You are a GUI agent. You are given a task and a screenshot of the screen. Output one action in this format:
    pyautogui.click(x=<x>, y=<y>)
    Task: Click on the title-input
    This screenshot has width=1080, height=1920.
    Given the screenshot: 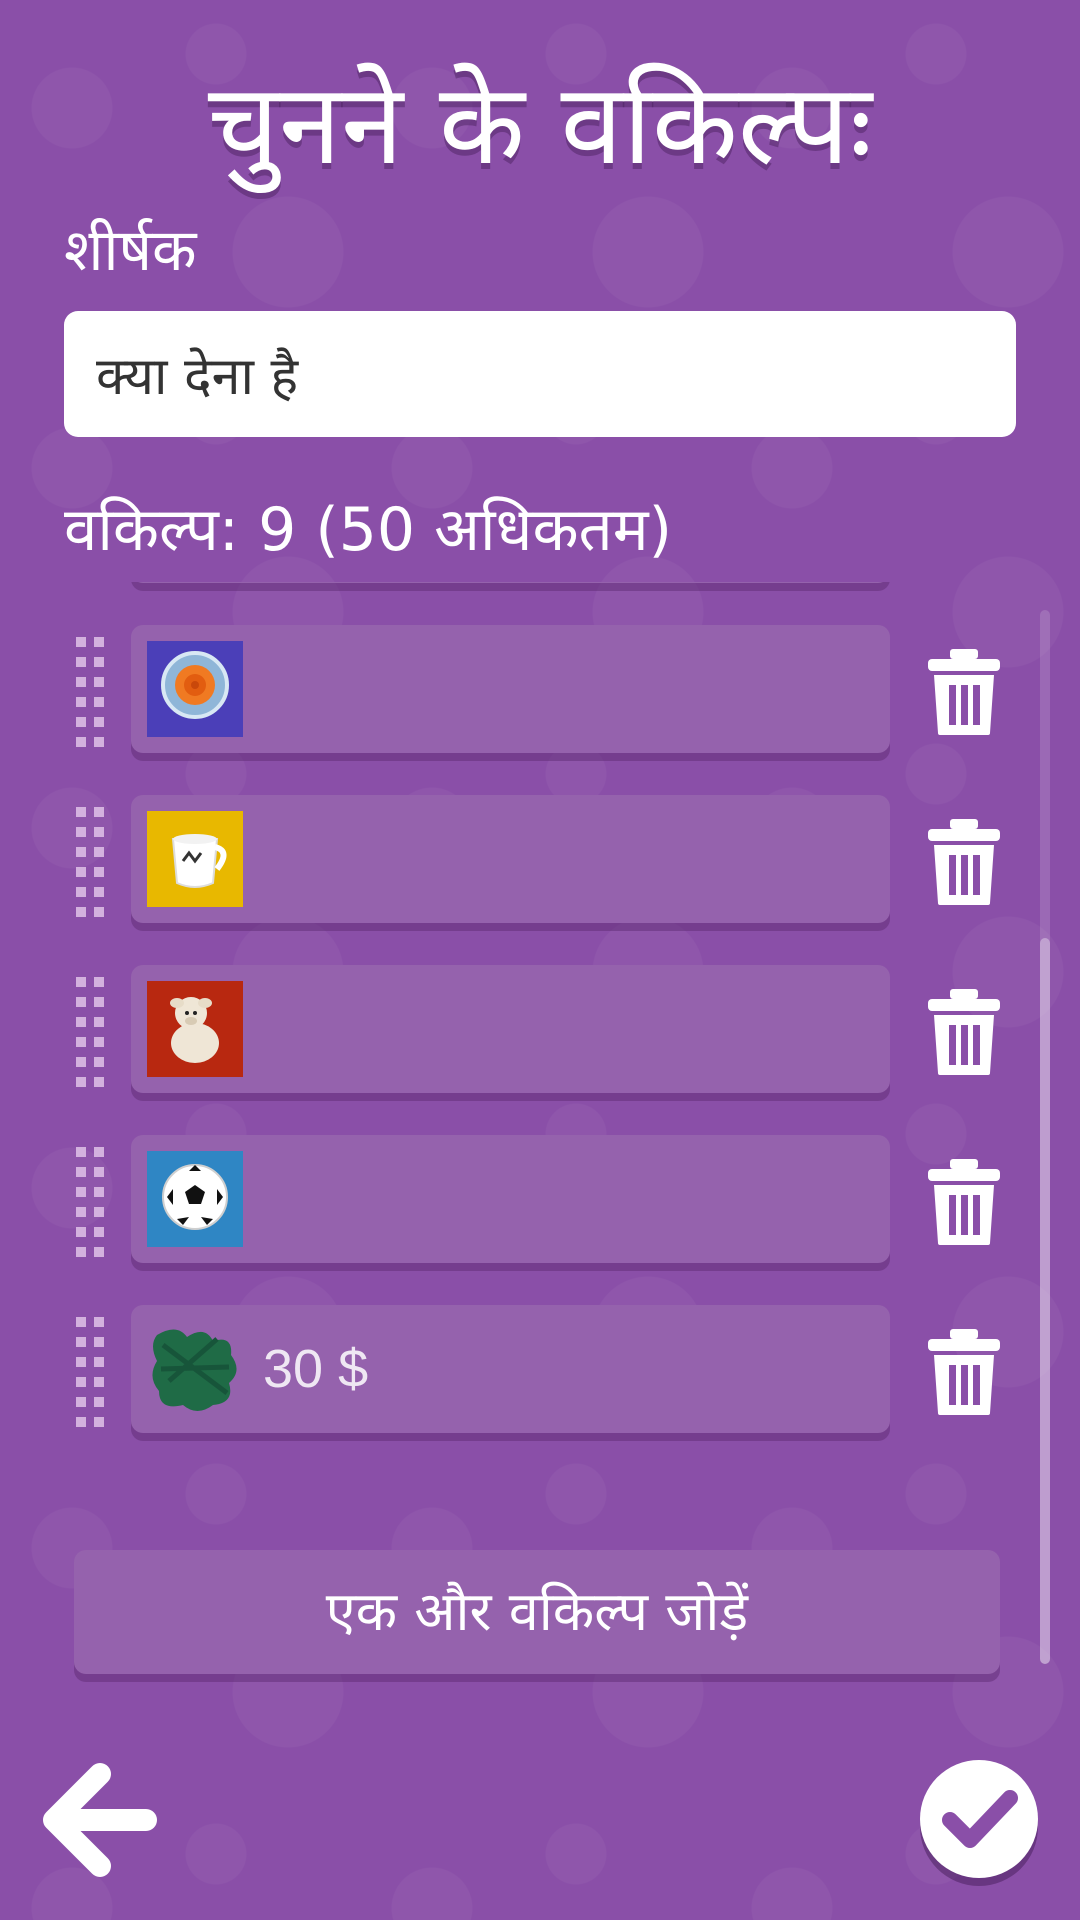 What is the action you would take?
    pyautogui.click(x=540, y=374)
    